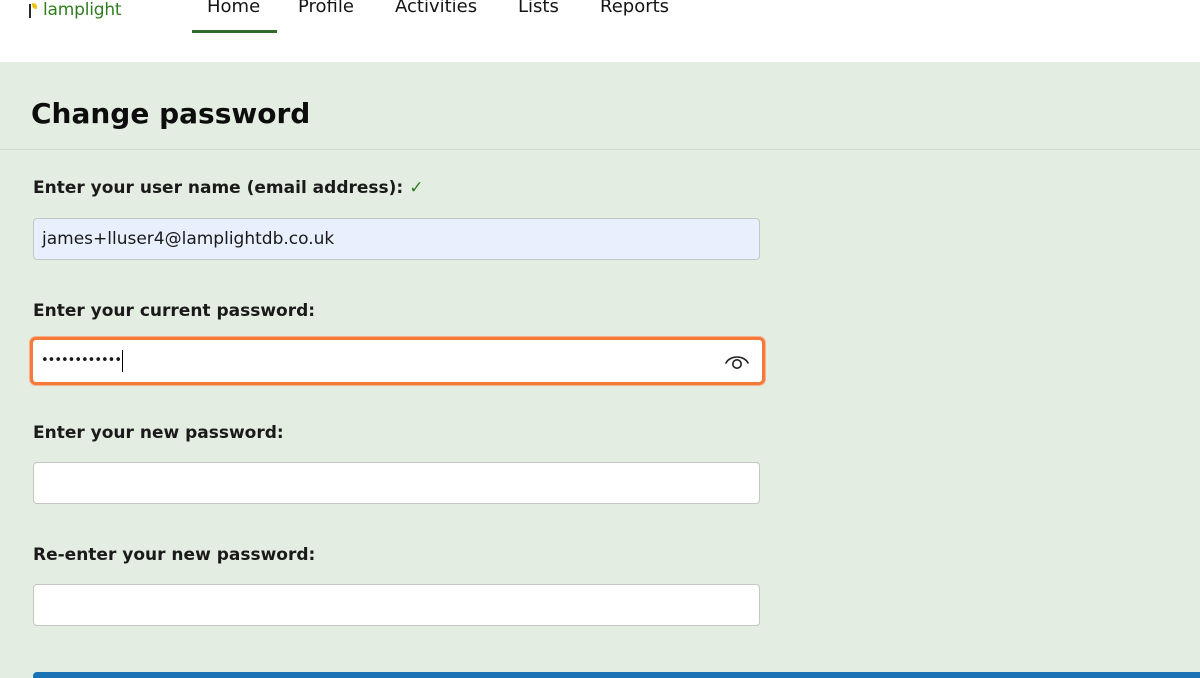 This screenshot has height=678, width=1200. I want to click on page-title: Change password, so click(171, 113).